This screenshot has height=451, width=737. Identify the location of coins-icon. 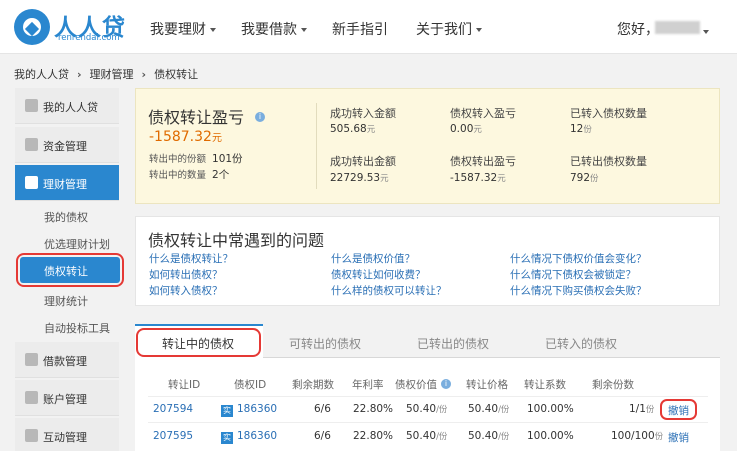
(31, 144).